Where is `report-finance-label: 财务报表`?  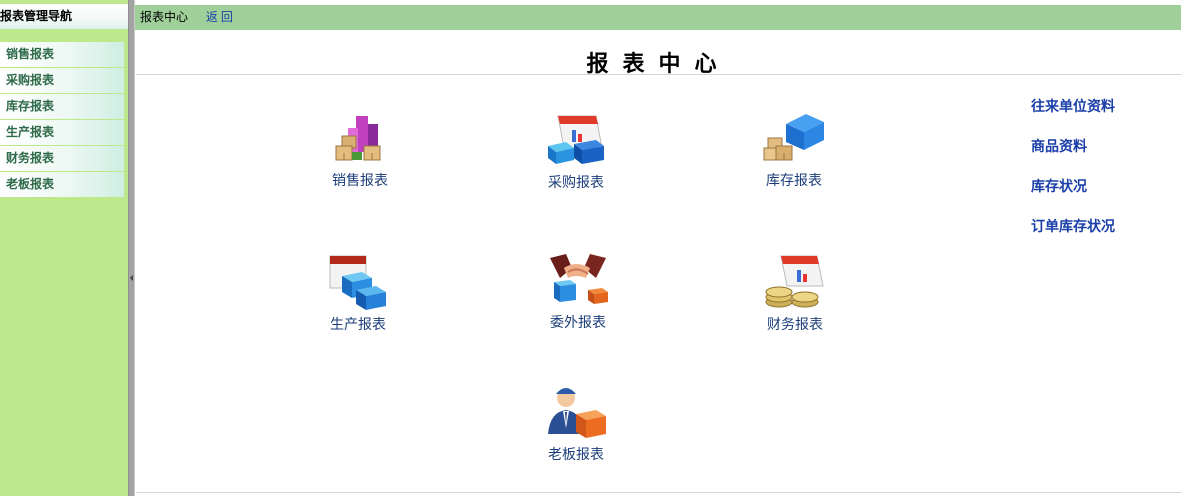 report-finance-label: 财务报表 is located at coordinates (795, 325).